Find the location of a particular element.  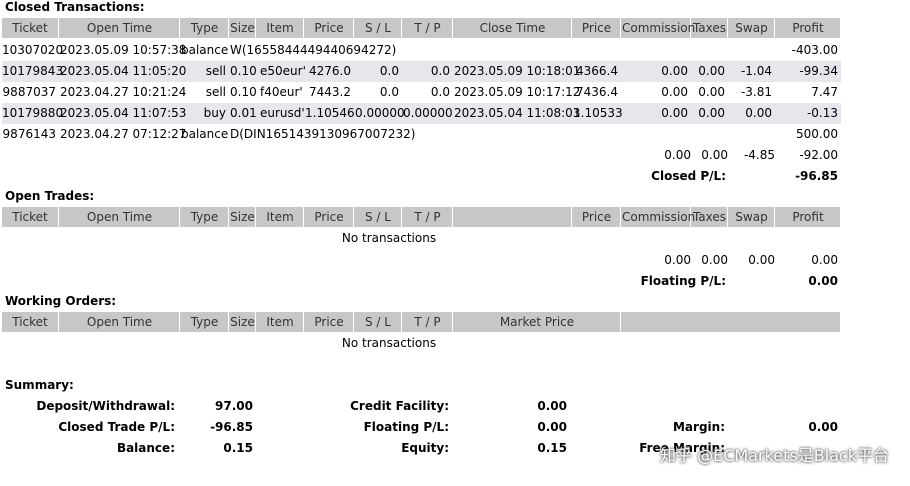

credit-facility-label: Credit Facility: is located at coordinates (399, 406).